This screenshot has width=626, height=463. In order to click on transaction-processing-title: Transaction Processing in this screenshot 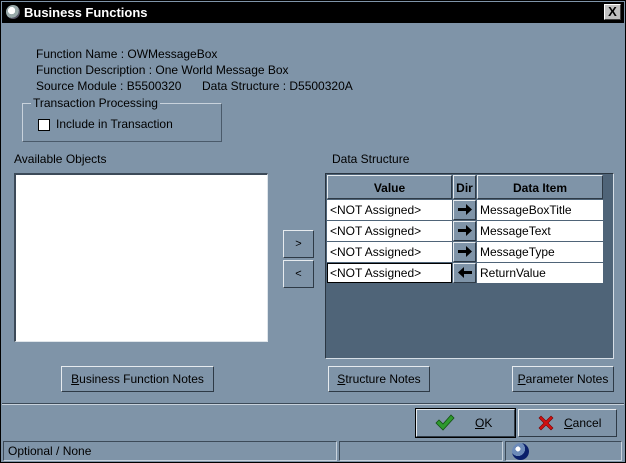, I will do `click(95, 103)`.